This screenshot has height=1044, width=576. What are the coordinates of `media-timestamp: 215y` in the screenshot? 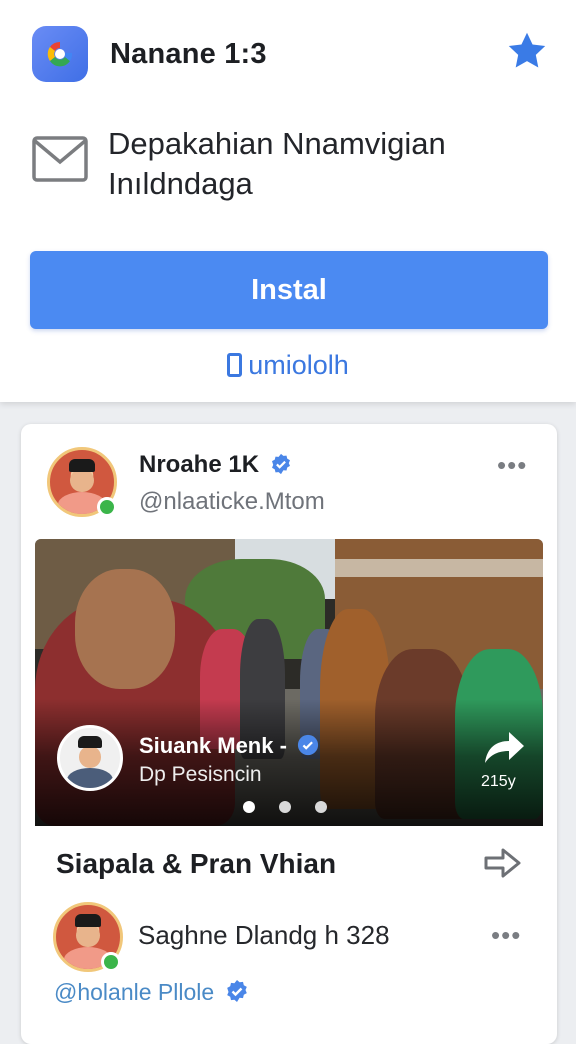 It's located at (498, 781).